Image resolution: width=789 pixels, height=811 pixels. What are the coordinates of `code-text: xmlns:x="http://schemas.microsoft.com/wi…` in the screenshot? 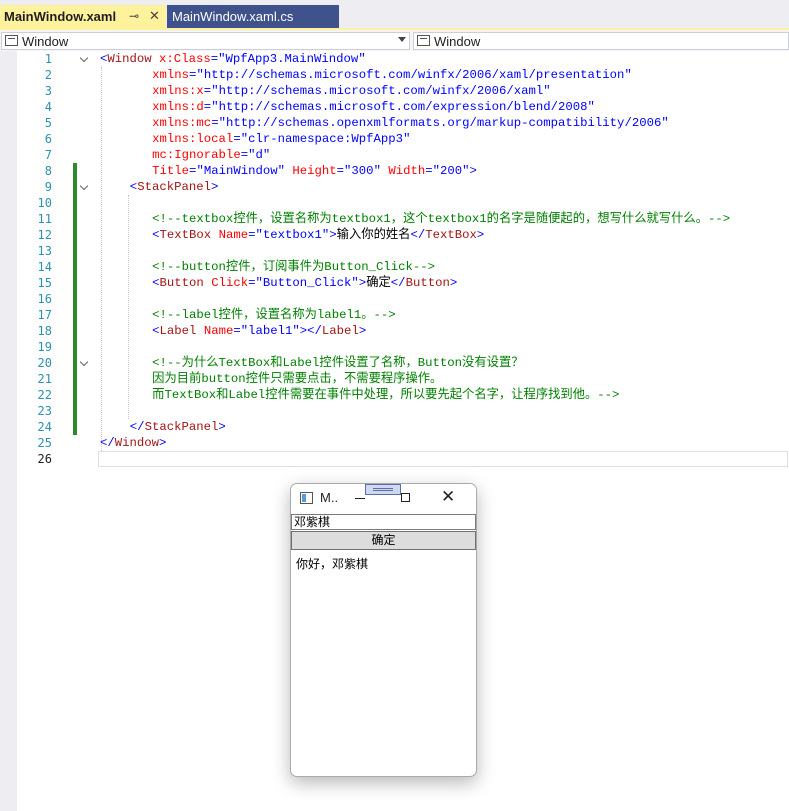 It's located at (351, 91).